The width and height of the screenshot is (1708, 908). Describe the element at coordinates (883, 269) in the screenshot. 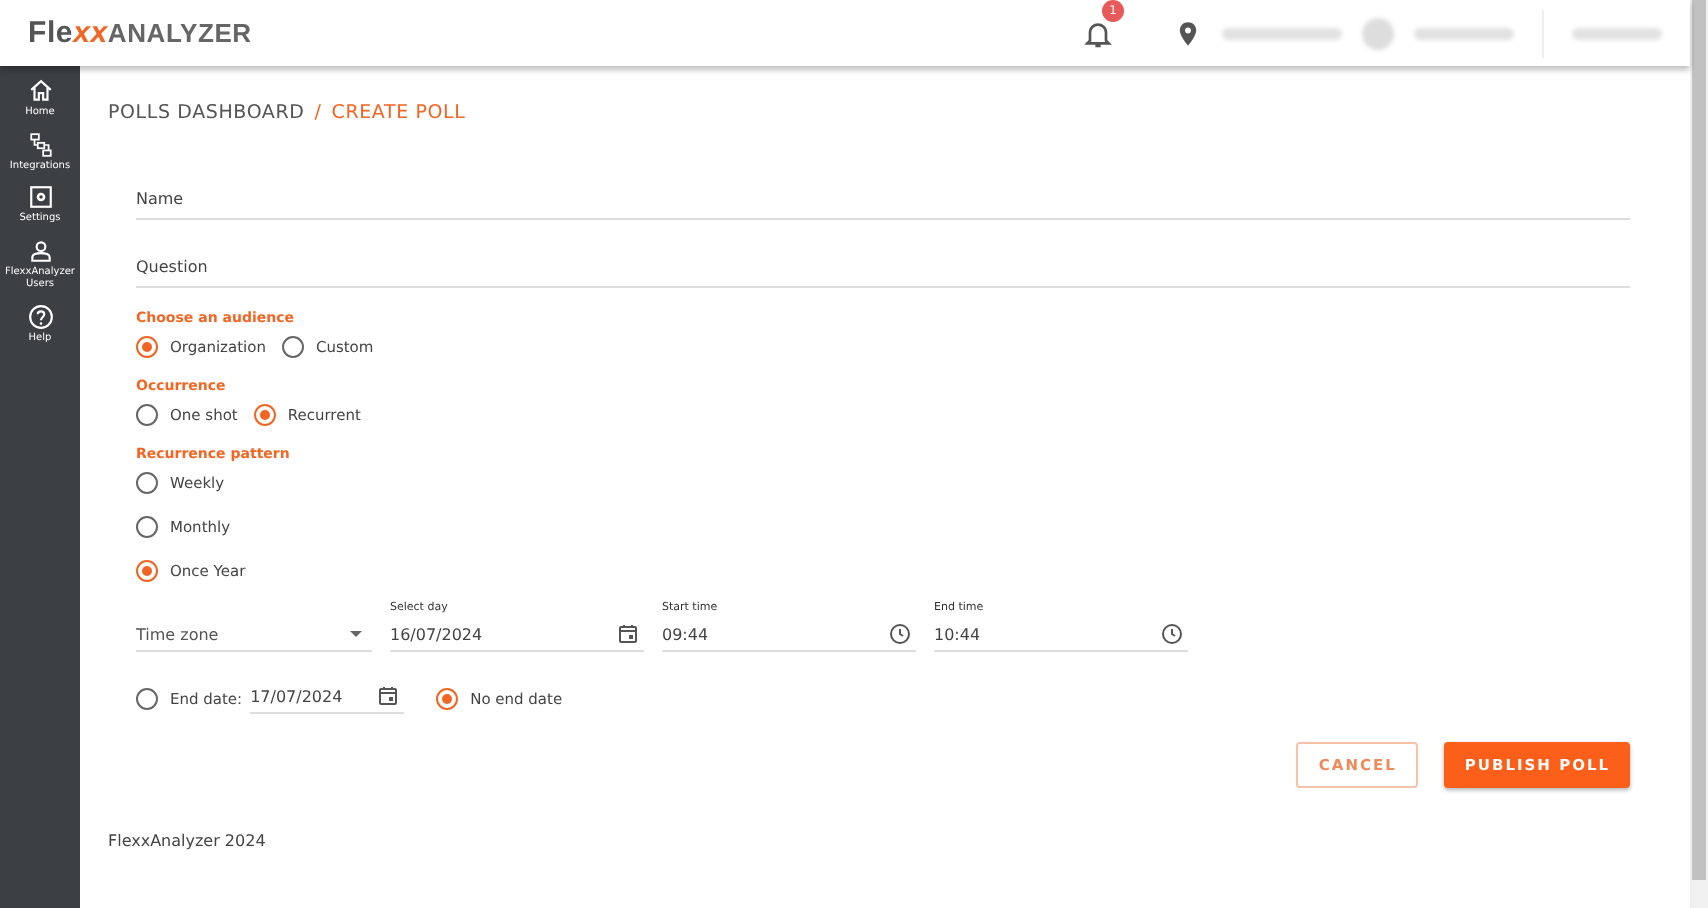

I see `text-field: Question` at that location.